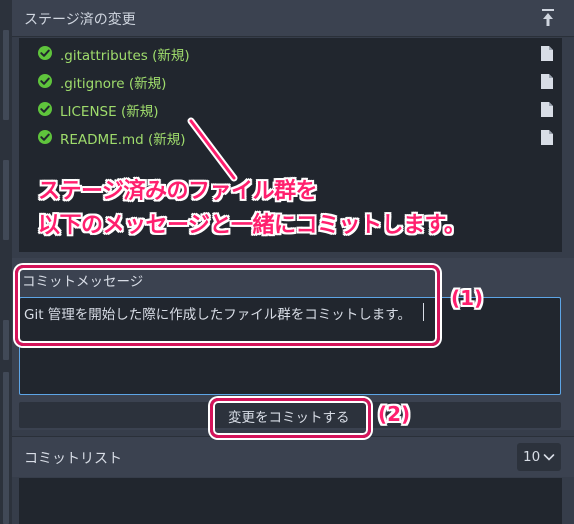 Image resolution: width=574 pixels, height=524 pixels. I want to click on staged-changes-title: ステージ済の変更, so click(80, 20).